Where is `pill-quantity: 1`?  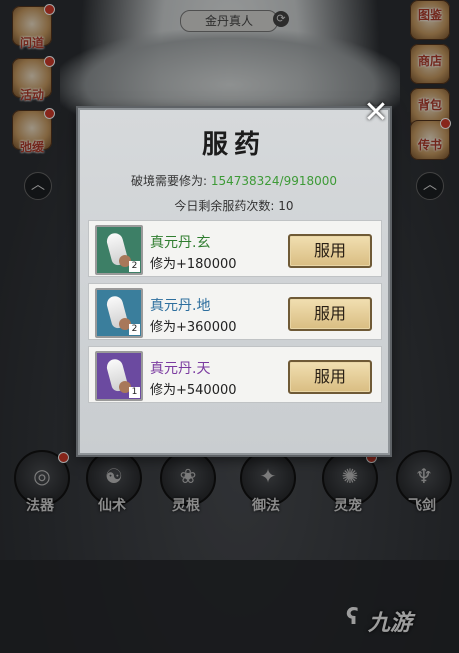
pill-quantity: 1 is located at coordinates (134, 392).